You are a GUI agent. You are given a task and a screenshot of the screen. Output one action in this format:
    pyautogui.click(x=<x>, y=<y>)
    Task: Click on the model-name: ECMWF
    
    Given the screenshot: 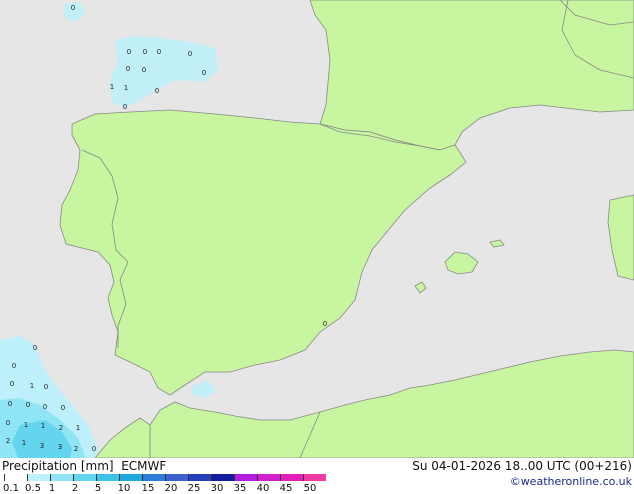 What is the action you would take?
    pyautogui.click(x=144, y=466)
    